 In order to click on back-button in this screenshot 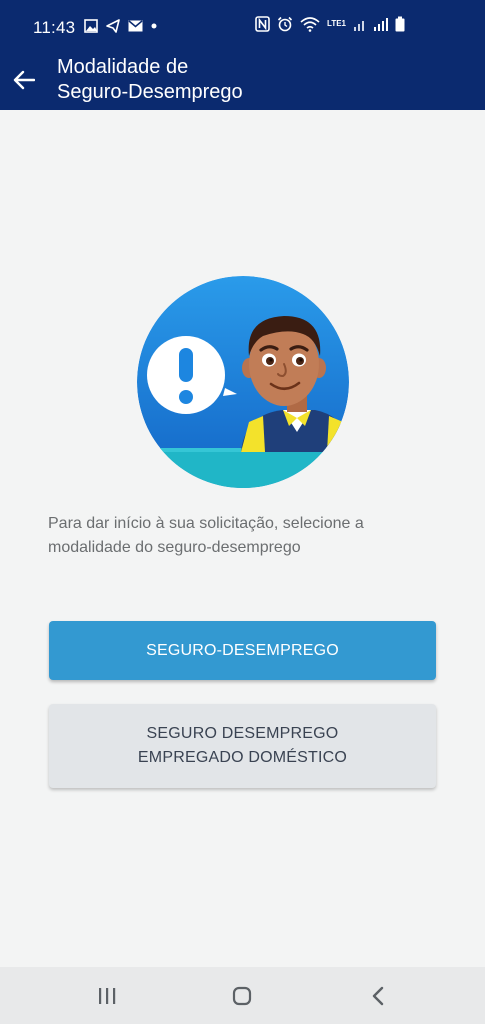, I will do `click(24, 80)`.